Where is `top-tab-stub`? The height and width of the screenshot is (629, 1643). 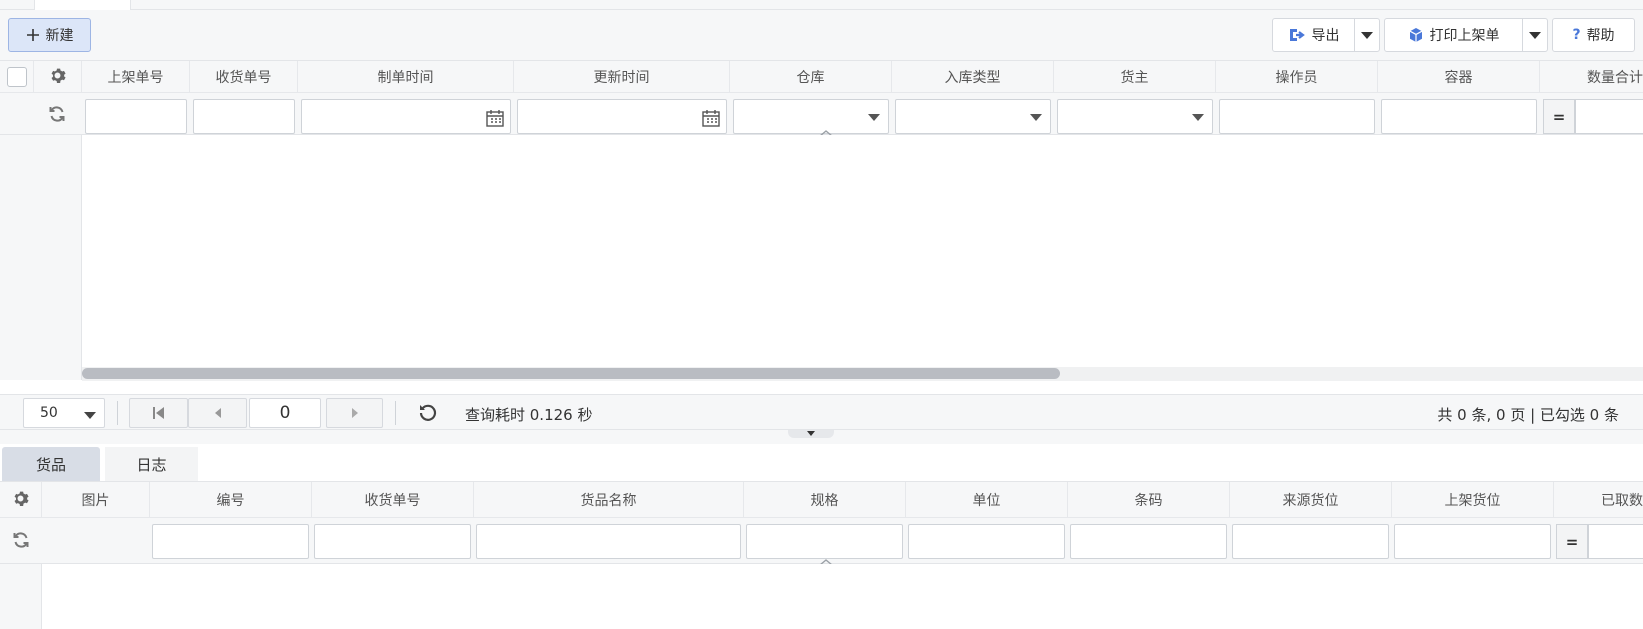 top-tab-stub is located at coordinates (82, 5).